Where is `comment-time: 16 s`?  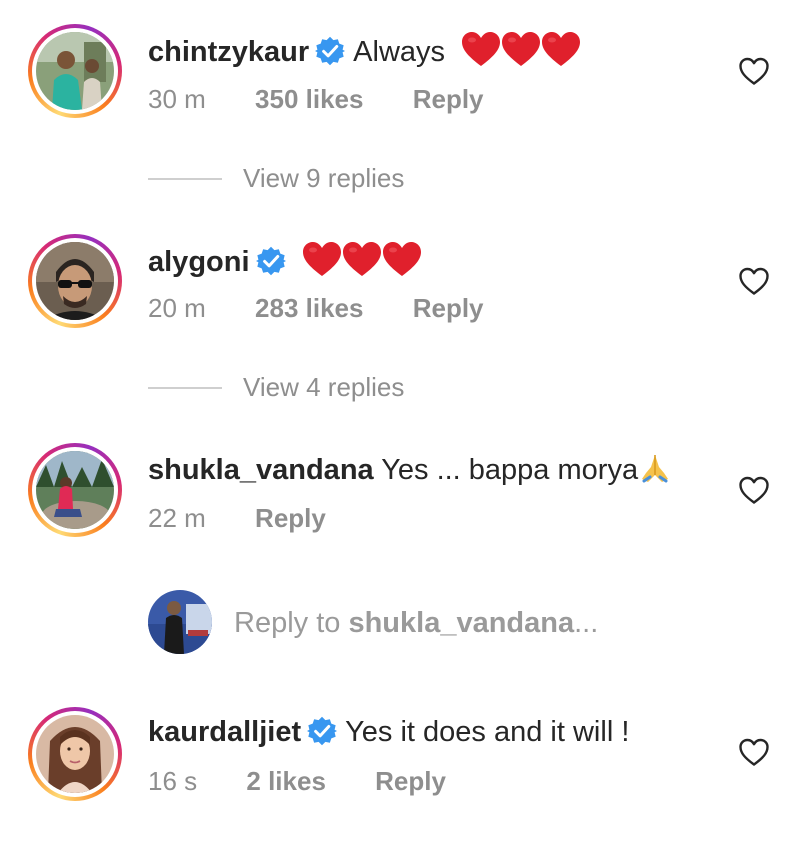
comment-time: 16 s is located at coordinates (173, 781).